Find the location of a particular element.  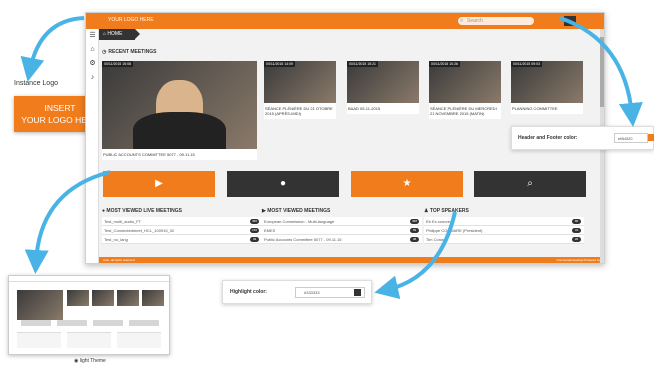

header-bar: YOUR LOGO HERE ⌕ Search is located at coordinates (345, 21).